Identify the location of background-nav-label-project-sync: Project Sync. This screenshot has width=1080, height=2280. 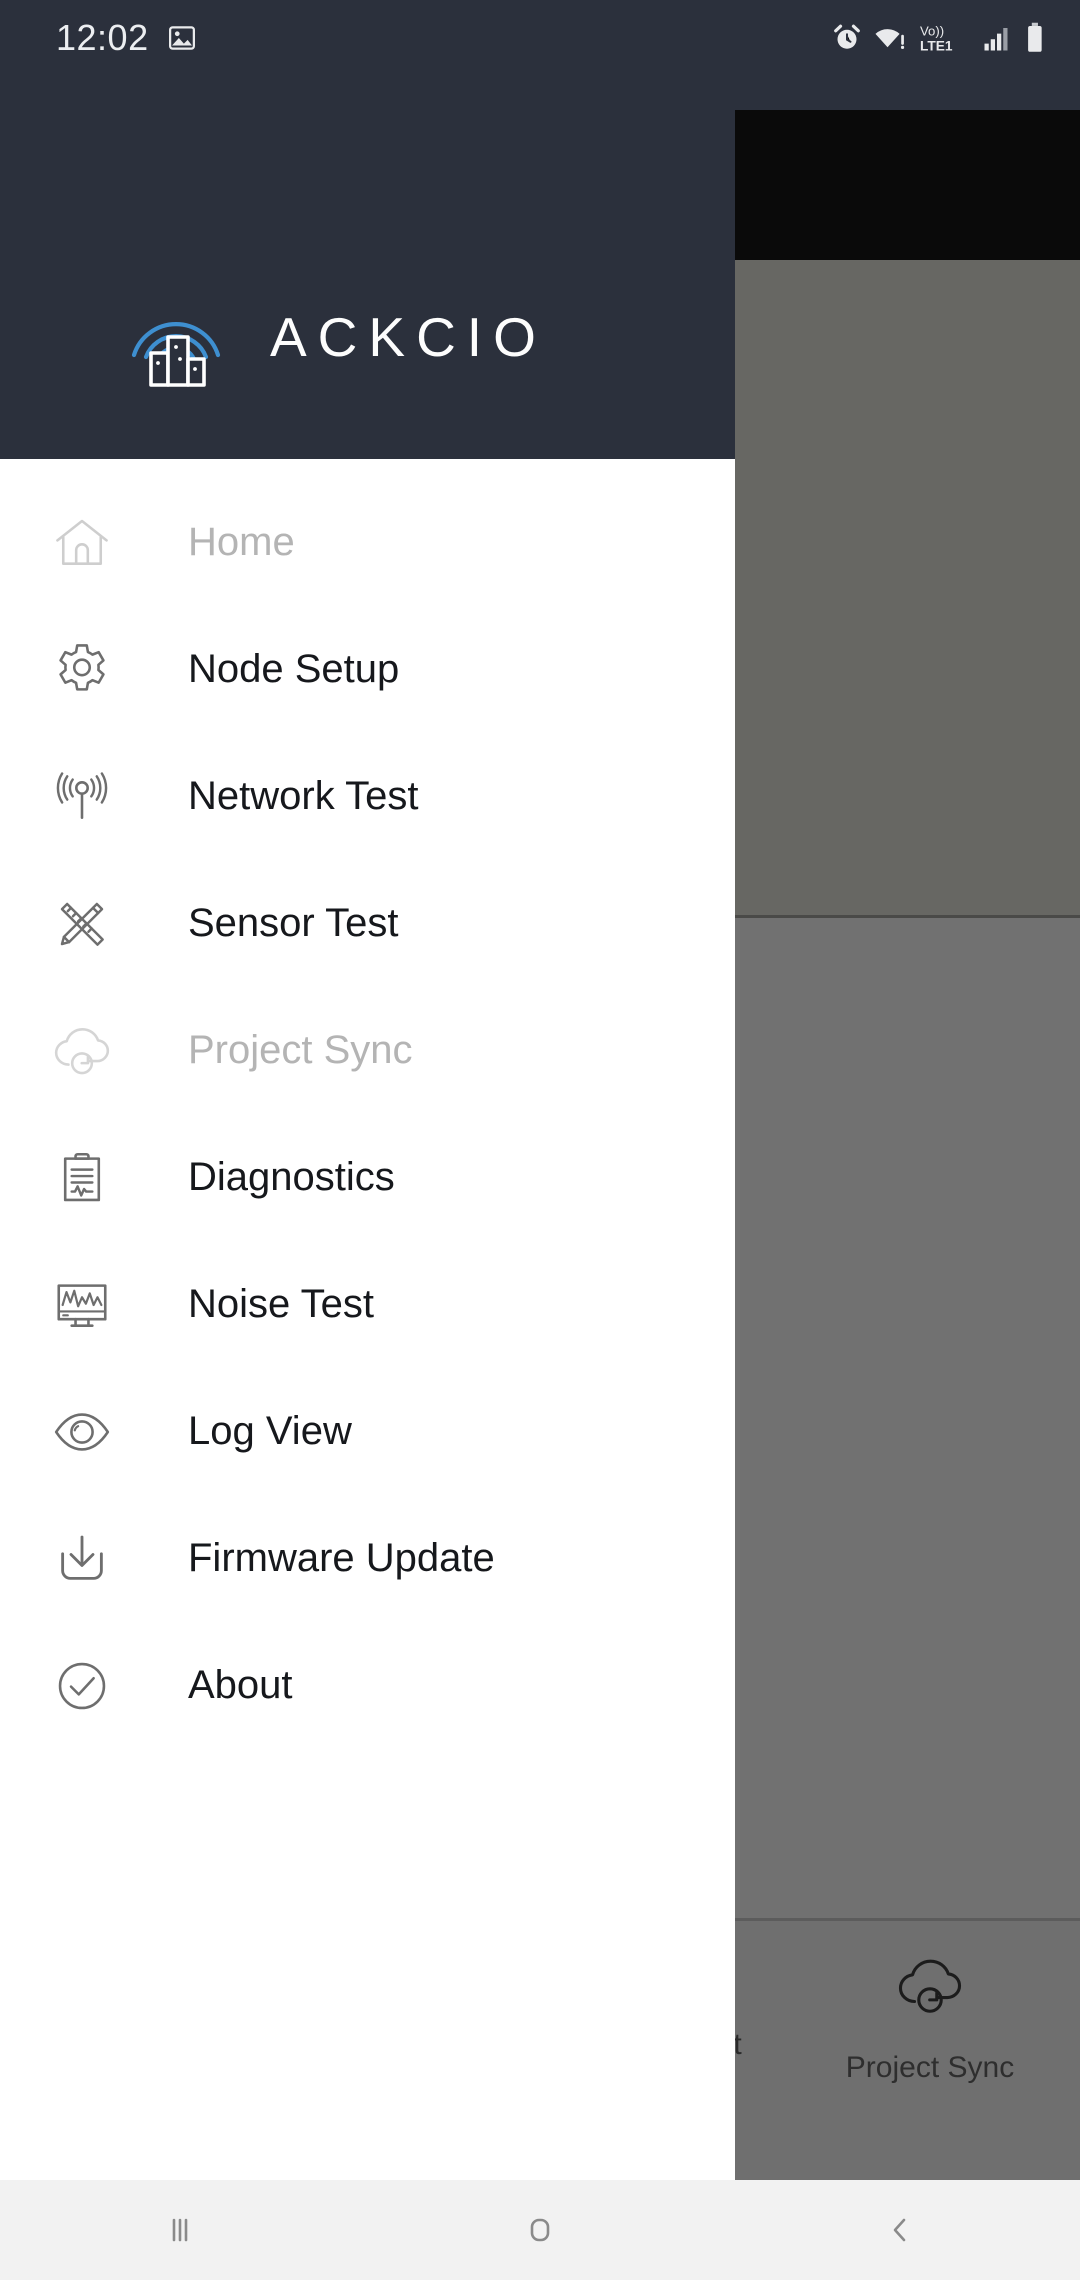
(930, 2067).